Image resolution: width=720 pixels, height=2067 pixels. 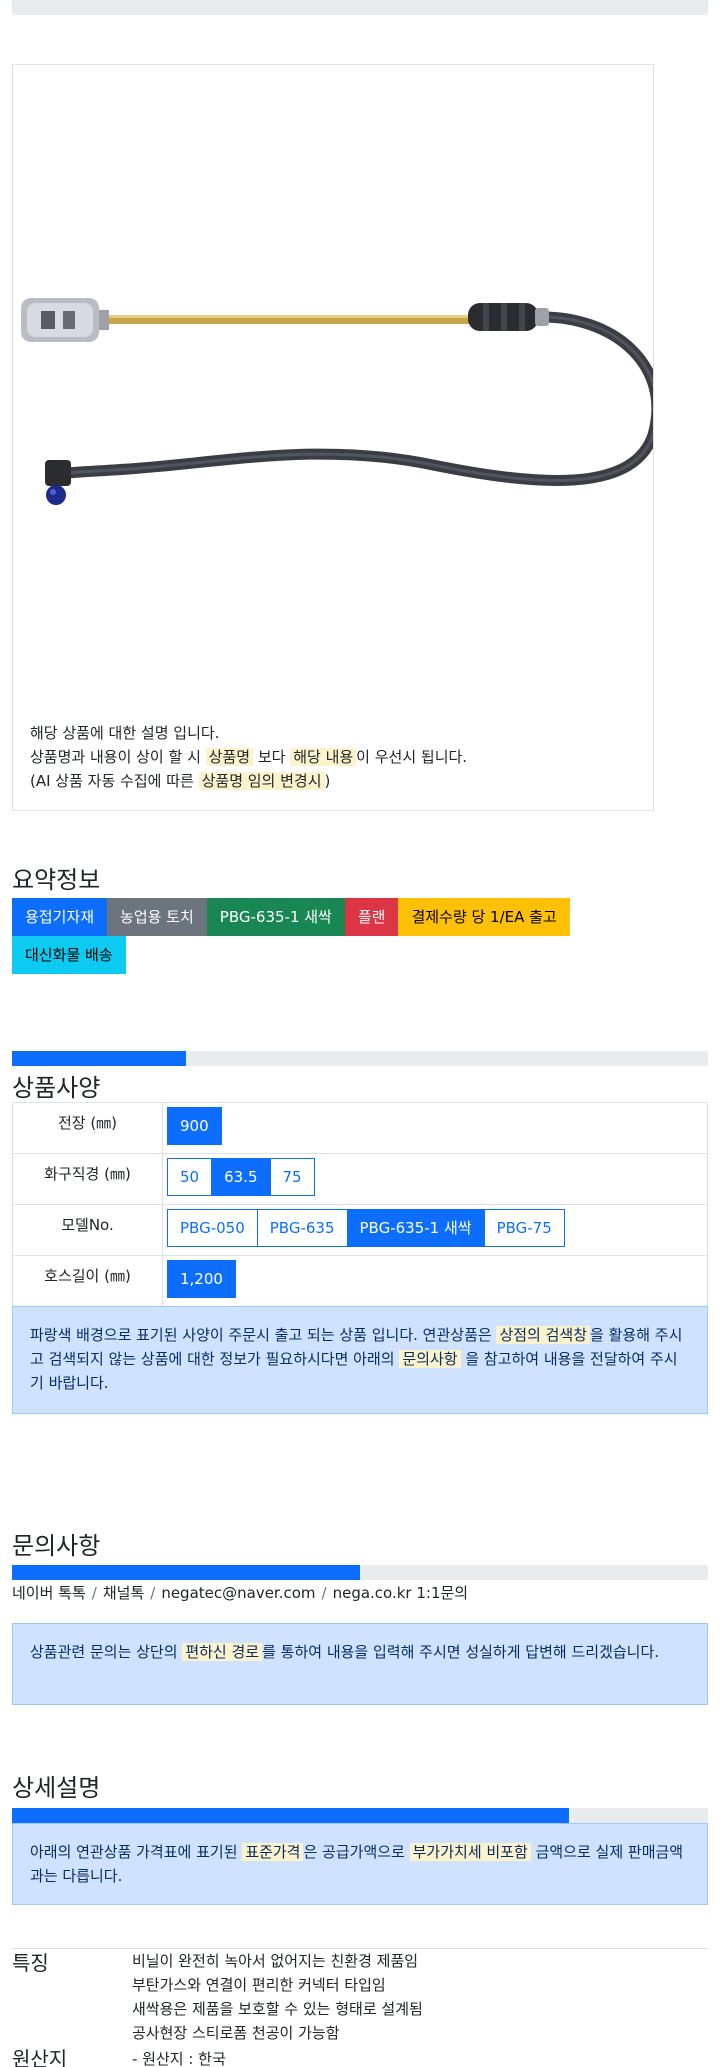 I want to click on contact-link: 채널톡, so click(x=123, y=1593).